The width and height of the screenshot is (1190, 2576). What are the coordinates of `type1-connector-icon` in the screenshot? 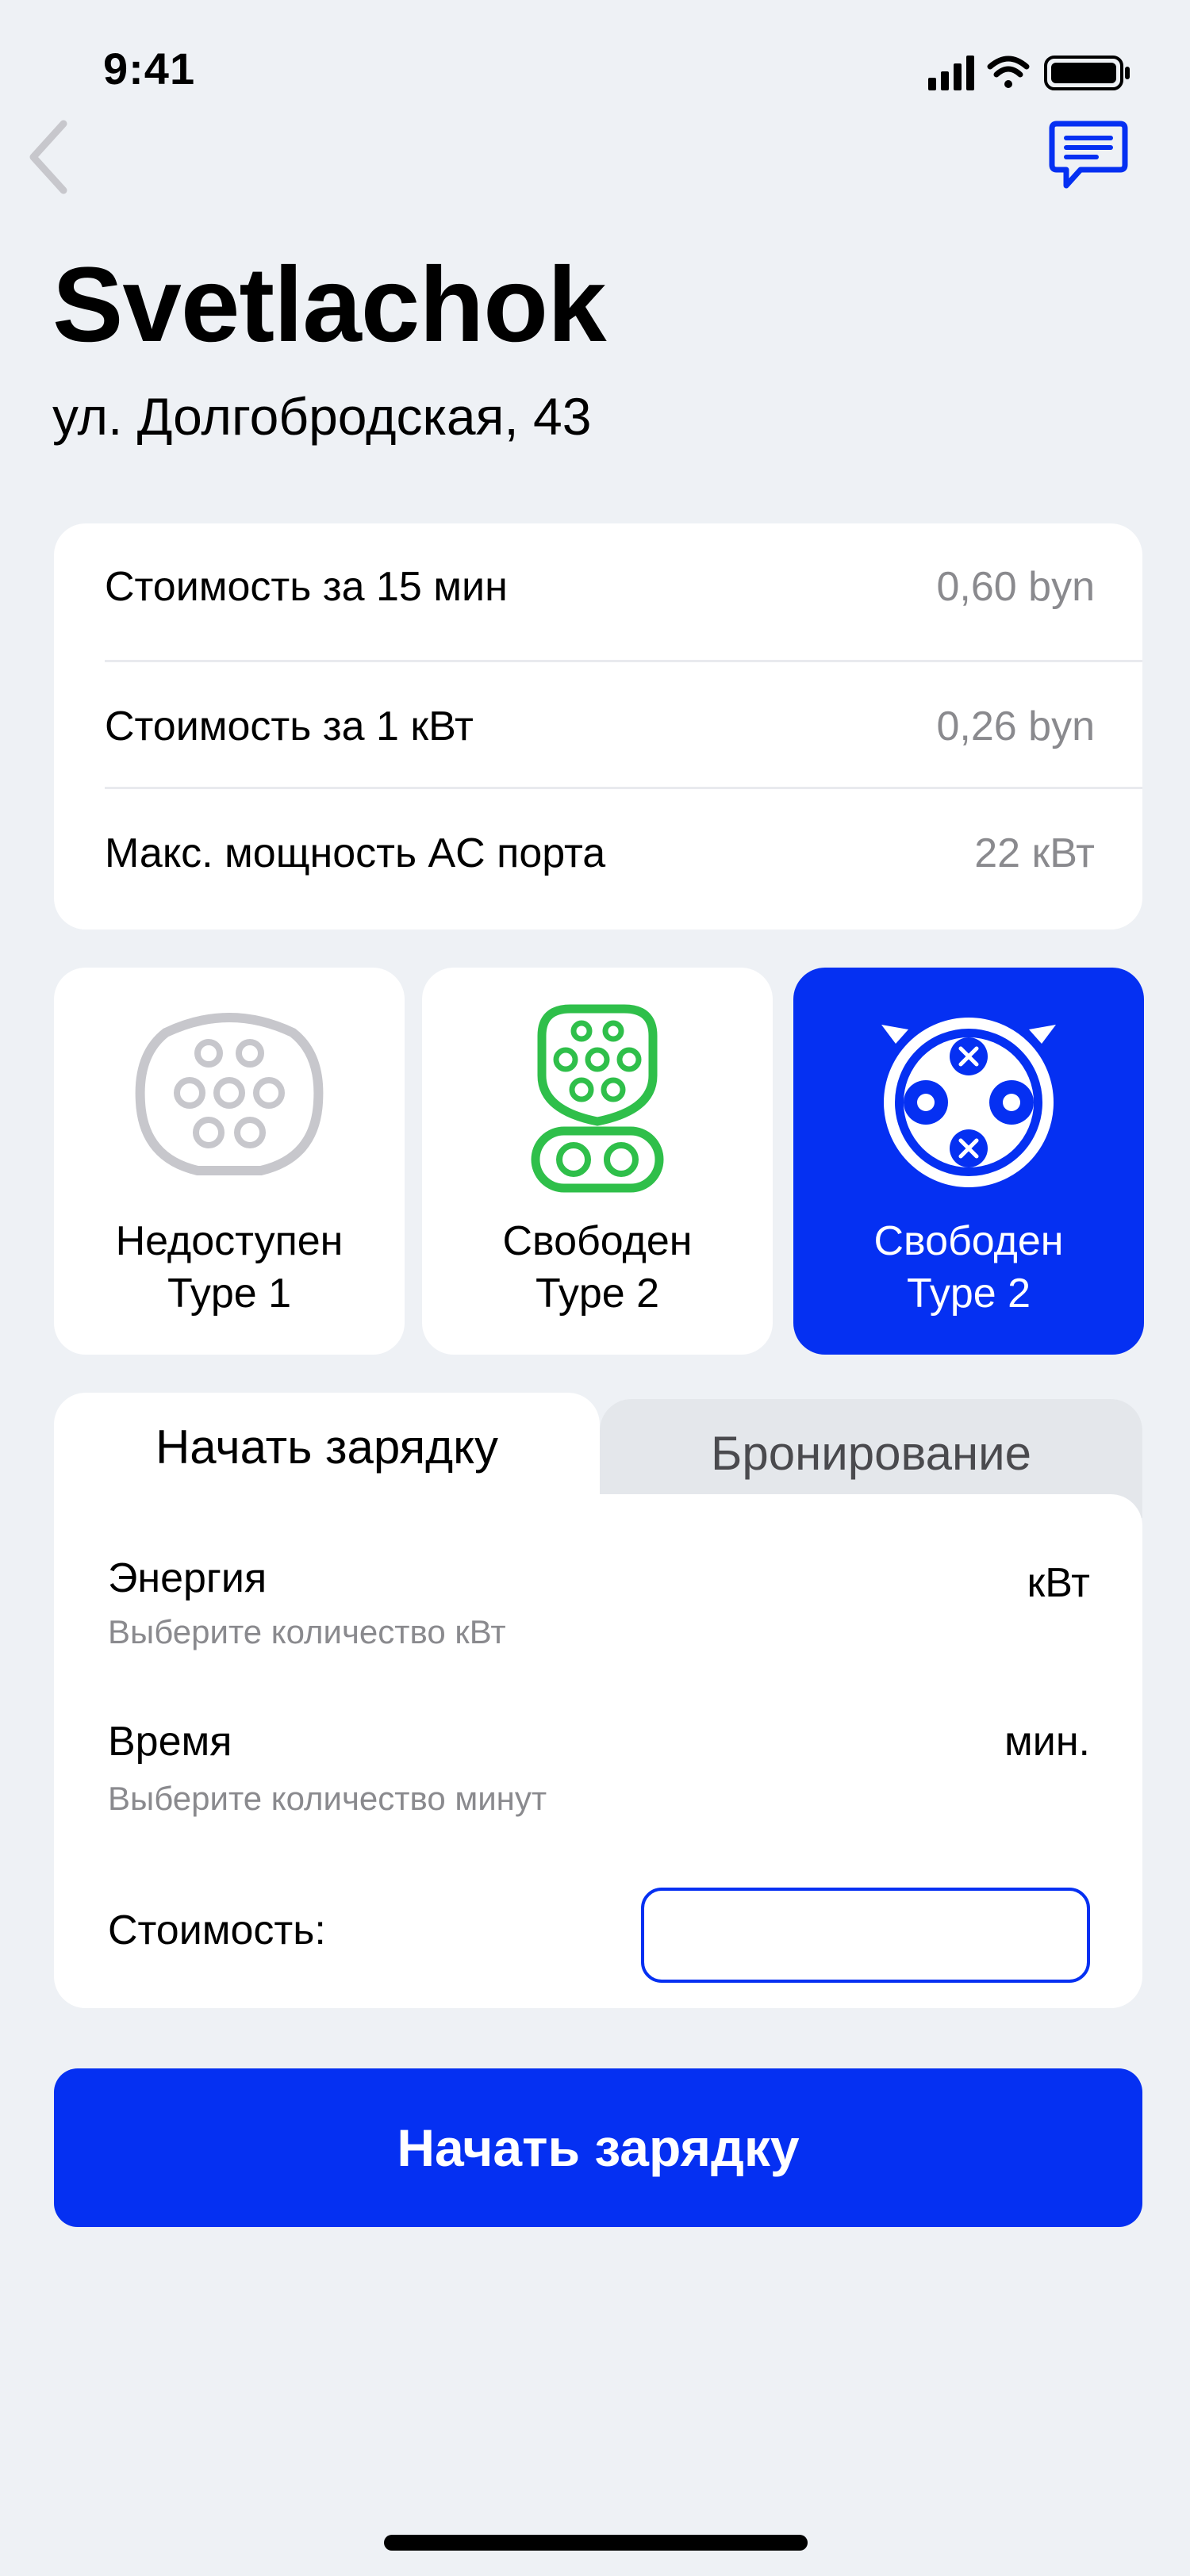 It's located at (229, 1094).